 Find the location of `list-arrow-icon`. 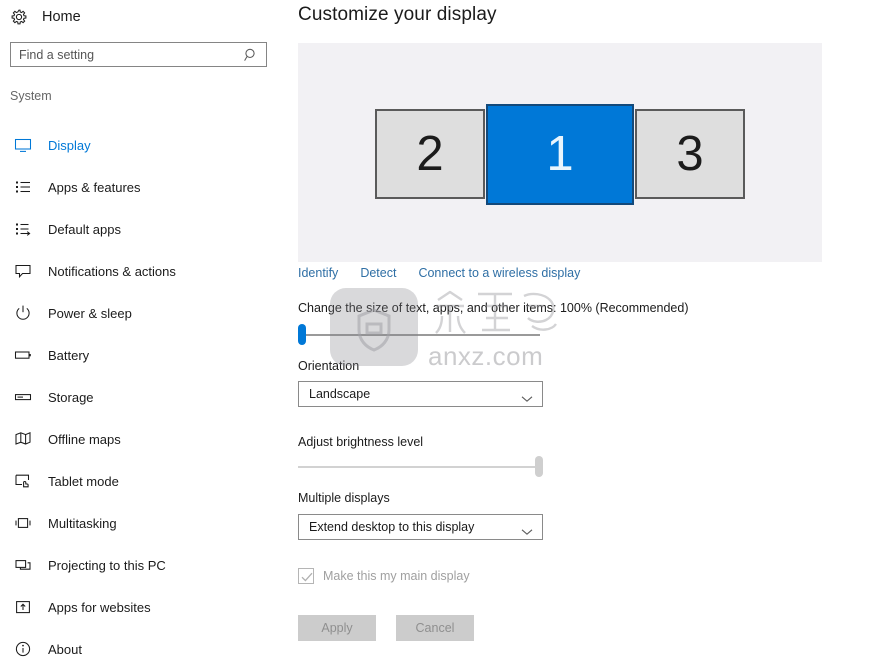

list-arrow-icon is located at coordinates (23, 229).